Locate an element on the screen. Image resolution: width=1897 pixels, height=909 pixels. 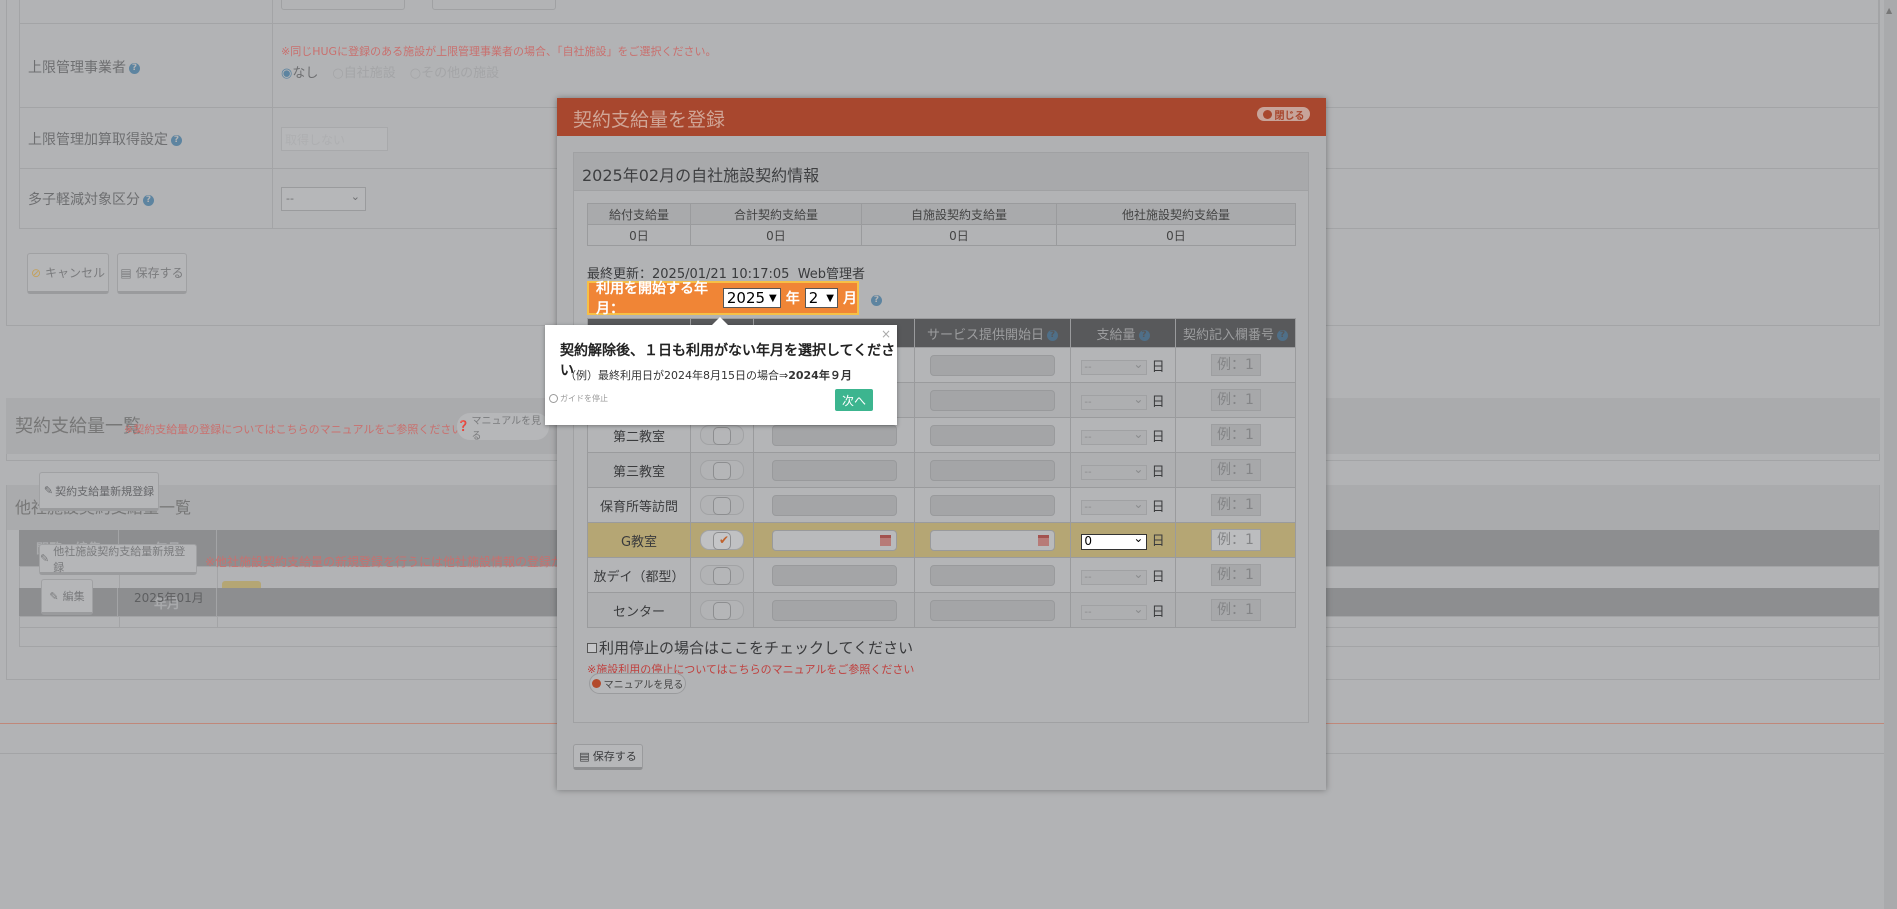
upper-limit-radios: ◉なし ○自社施設 ○その他の施設 is located at coordinates (390, 71).